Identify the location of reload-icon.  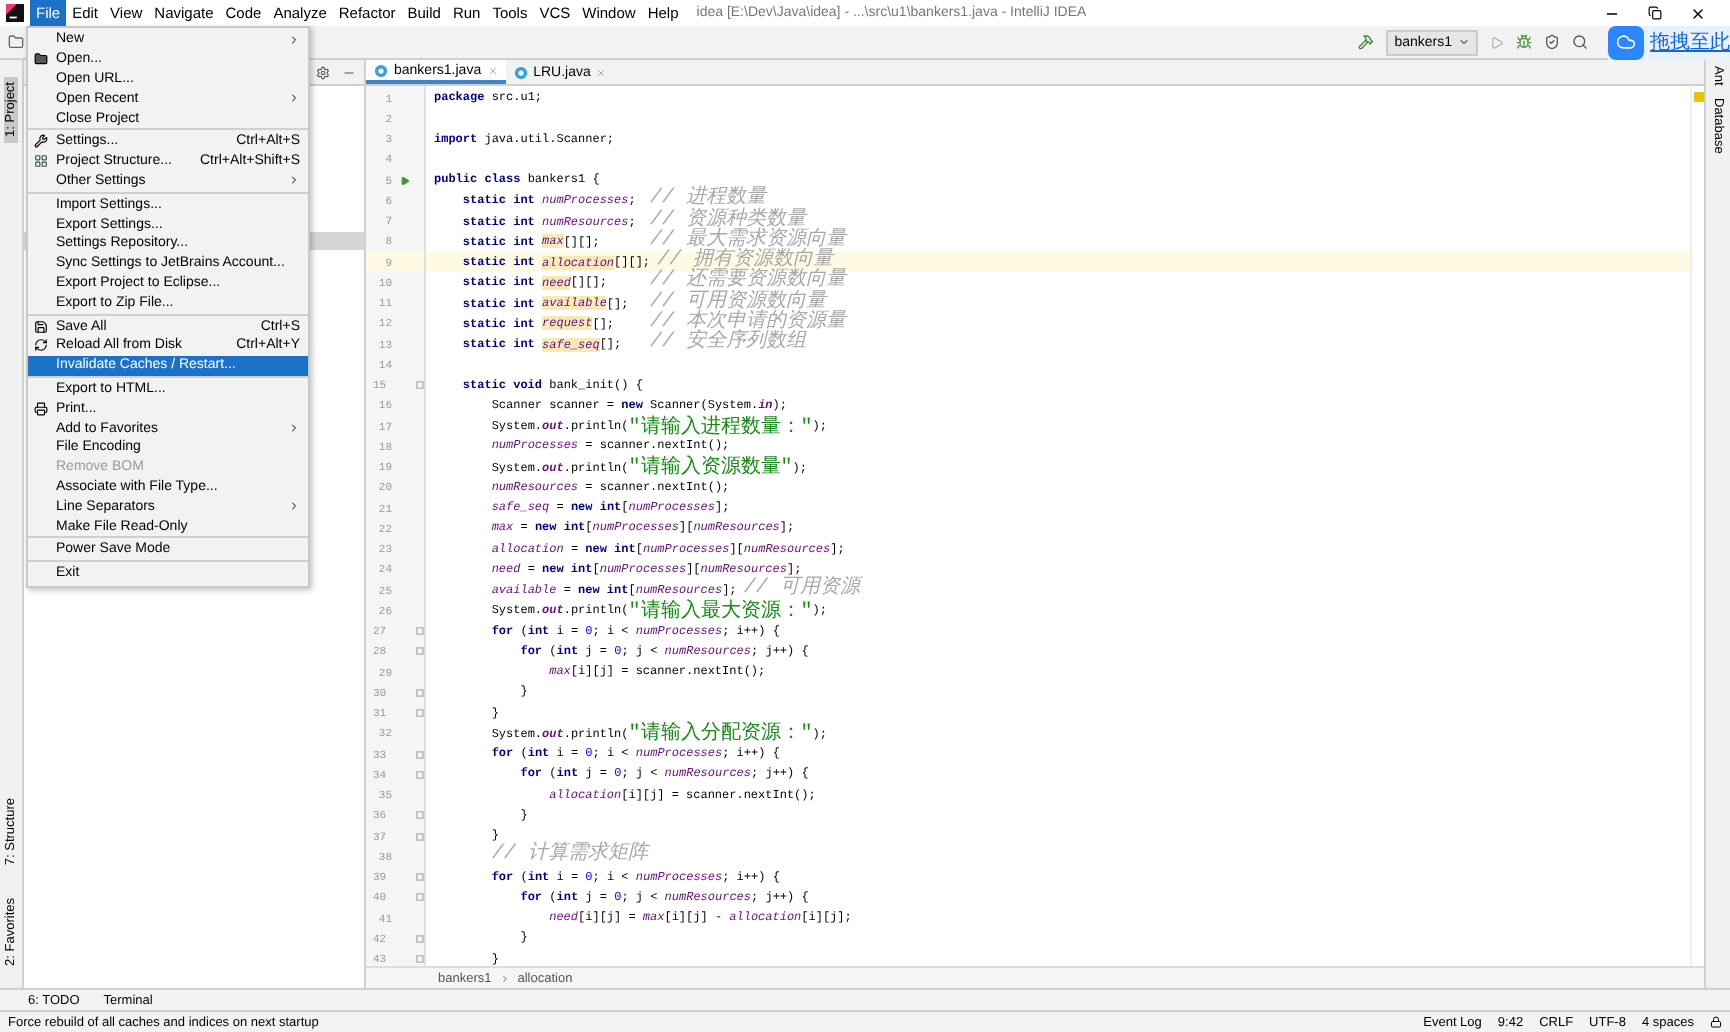
(41, 345).